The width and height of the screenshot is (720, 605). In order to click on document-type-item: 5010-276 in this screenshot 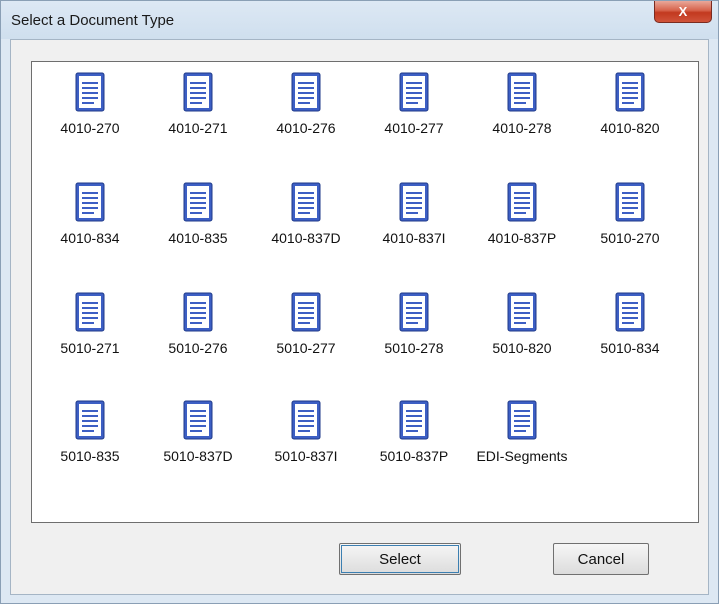, I will do `click(198, 337)`.